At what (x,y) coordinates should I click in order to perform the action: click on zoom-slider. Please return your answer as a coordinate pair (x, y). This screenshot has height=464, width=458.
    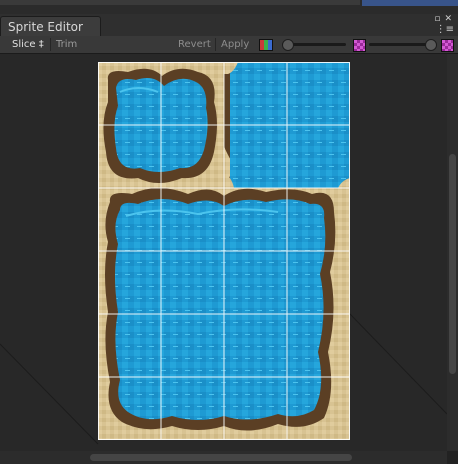
    Looking at the image, I should click on (403, 45).